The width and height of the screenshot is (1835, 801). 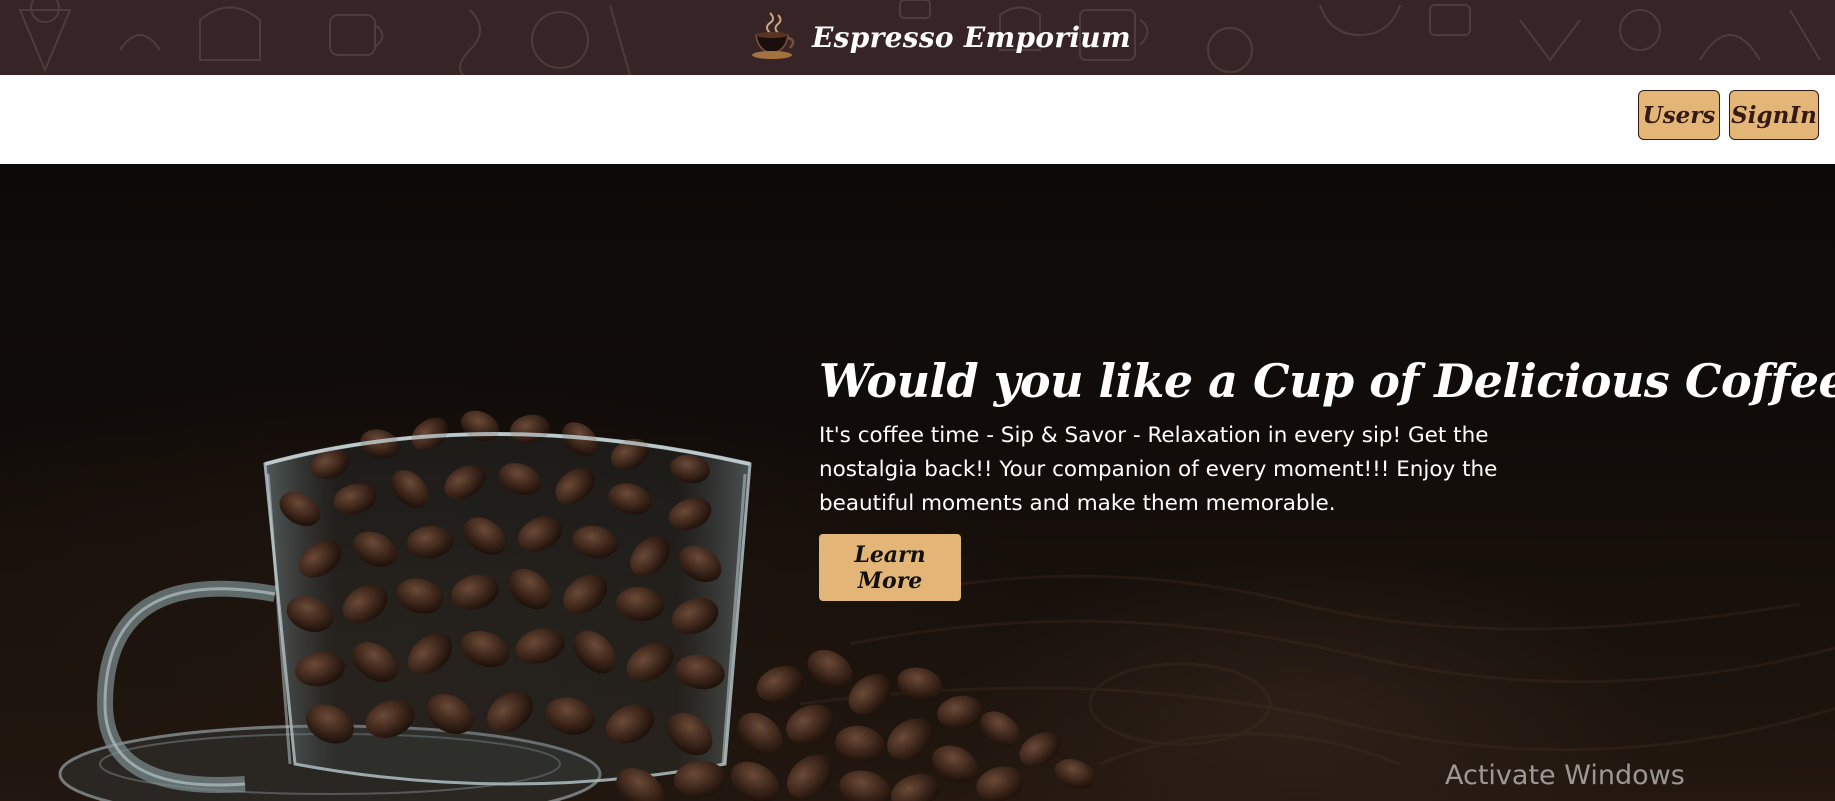 I want to click on users-button: Users, so click(x=1679, y=115).